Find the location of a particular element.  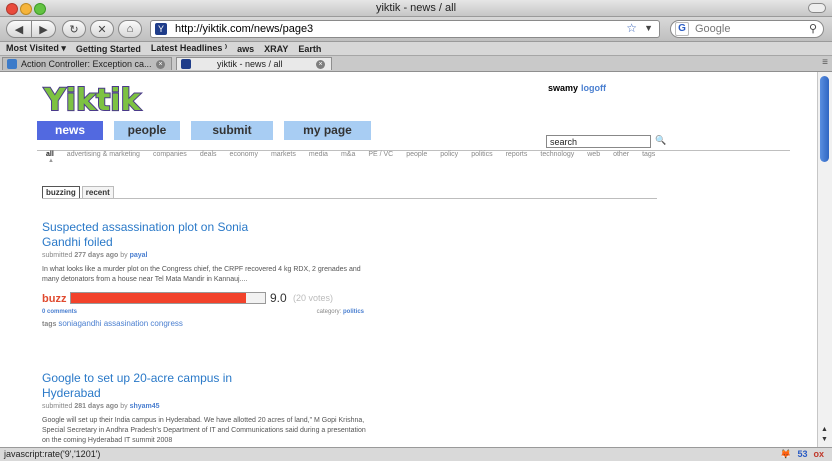

bookmark-most-visited: Most Visited ▾ is located at coordinates (36, 48).